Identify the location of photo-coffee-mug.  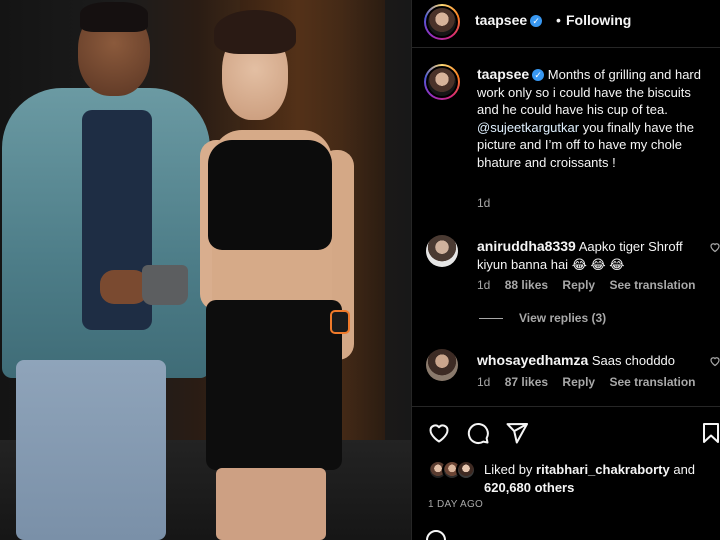
(165, 285).